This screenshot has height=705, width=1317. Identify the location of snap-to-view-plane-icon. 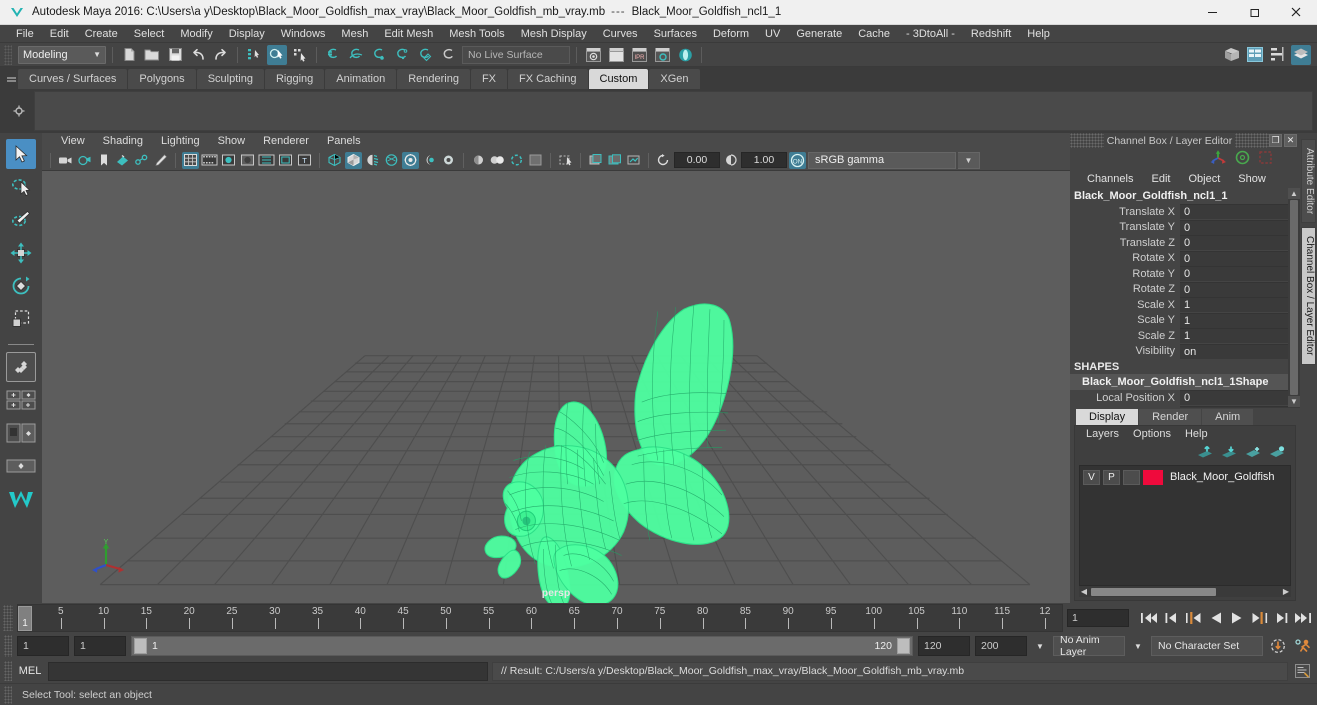
(425, 55).